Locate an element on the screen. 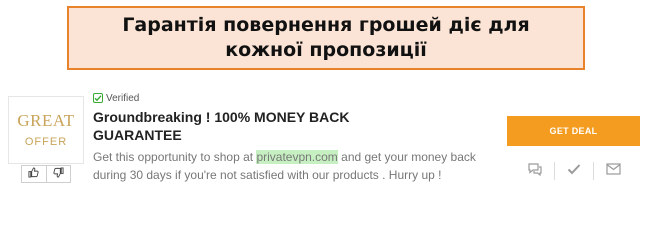 The image size is (650, 240). logo-text-great: GREAT is located at coordinates (46, 120).